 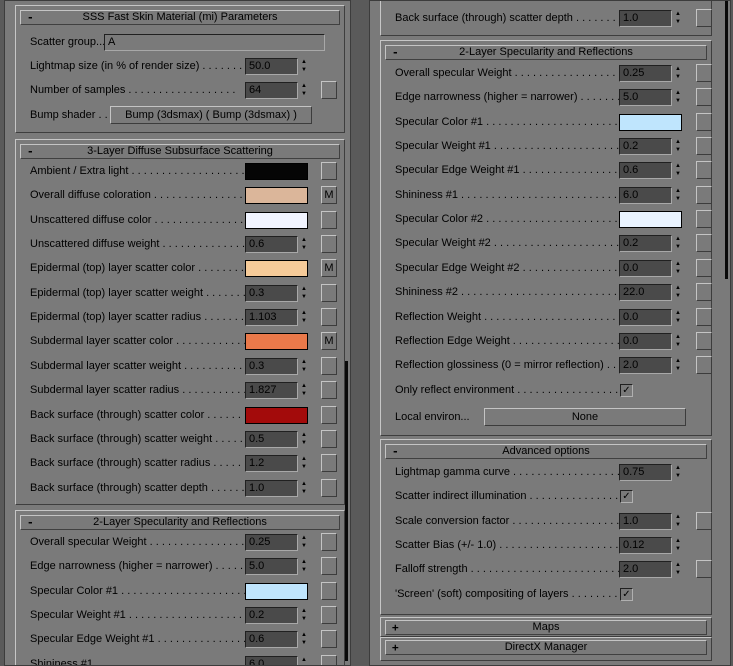 What do you see at coordinates (704, 18) in the screenshot?
I see `back-depth-map-button` at bounding box center [704, 18].